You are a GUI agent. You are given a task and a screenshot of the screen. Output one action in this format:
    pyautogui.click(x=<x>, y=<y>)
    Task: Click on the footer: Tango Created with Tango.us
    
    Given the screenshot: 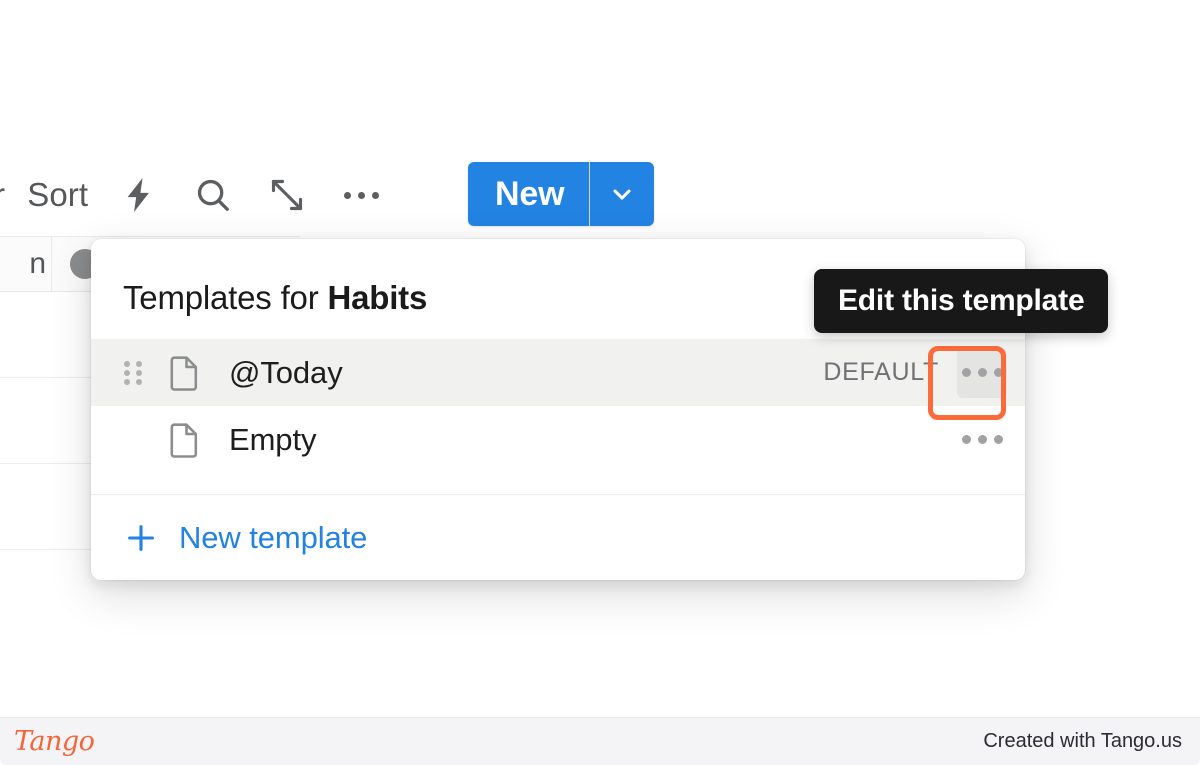 What is the action you would take?
    pyautogui.click(x=600, y=741)
    